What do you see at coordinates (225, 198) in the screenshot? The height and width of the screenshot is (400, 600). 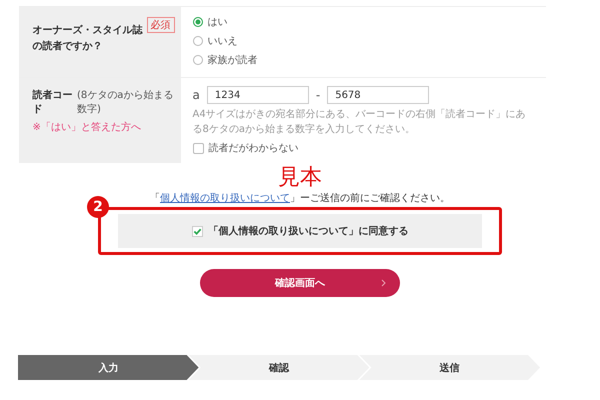 I see `privacy-link: 個人情報の取り扱いについて` at bounding box center [225, 198].